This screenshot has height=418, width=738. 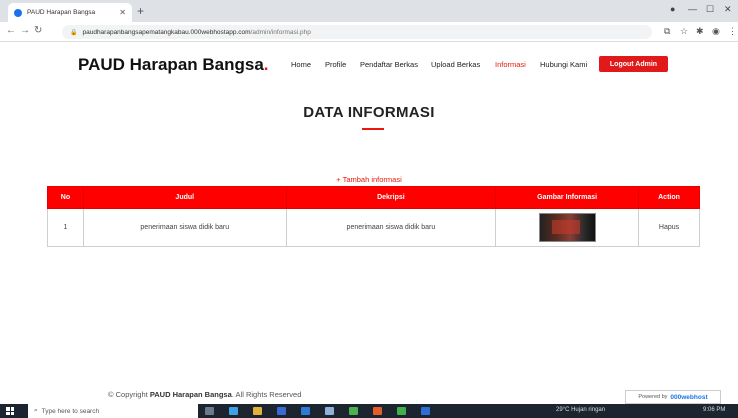 I want to click on cell-gambar, so click(x=567, y=227).